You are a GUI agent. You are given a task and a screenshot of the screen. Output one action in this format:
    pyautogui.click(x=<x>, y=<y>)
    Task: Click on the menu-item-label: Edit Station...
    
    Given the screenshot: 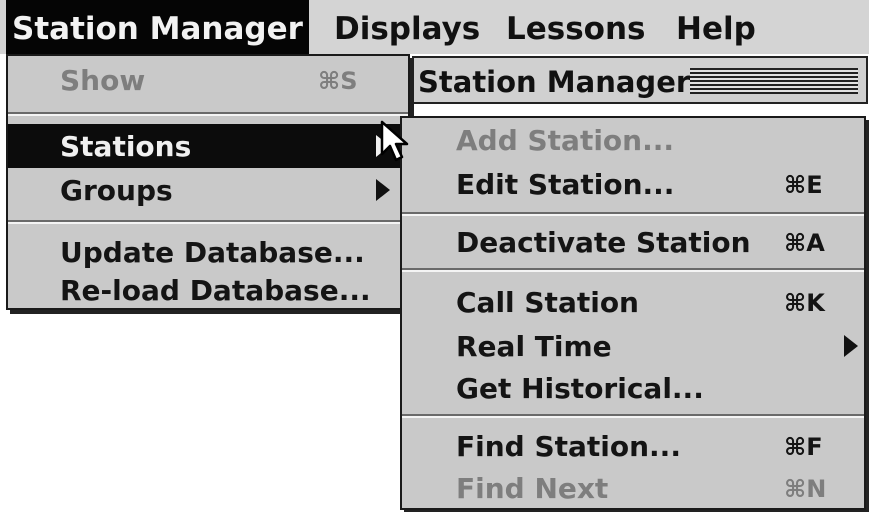 What is the action you would take?
    pyautogui.click(x=565, y=184)
    